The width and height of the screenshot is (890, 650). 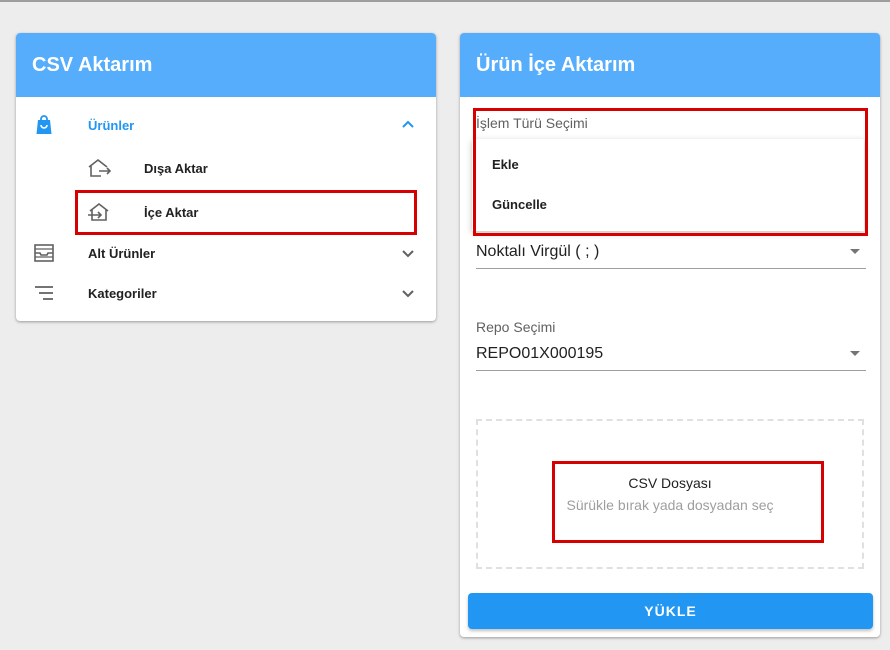 What do you see at coordinates (226, 125) in the screenshot?
I see `nav-item-products: Ürünler` at bounding box center [226, 125].